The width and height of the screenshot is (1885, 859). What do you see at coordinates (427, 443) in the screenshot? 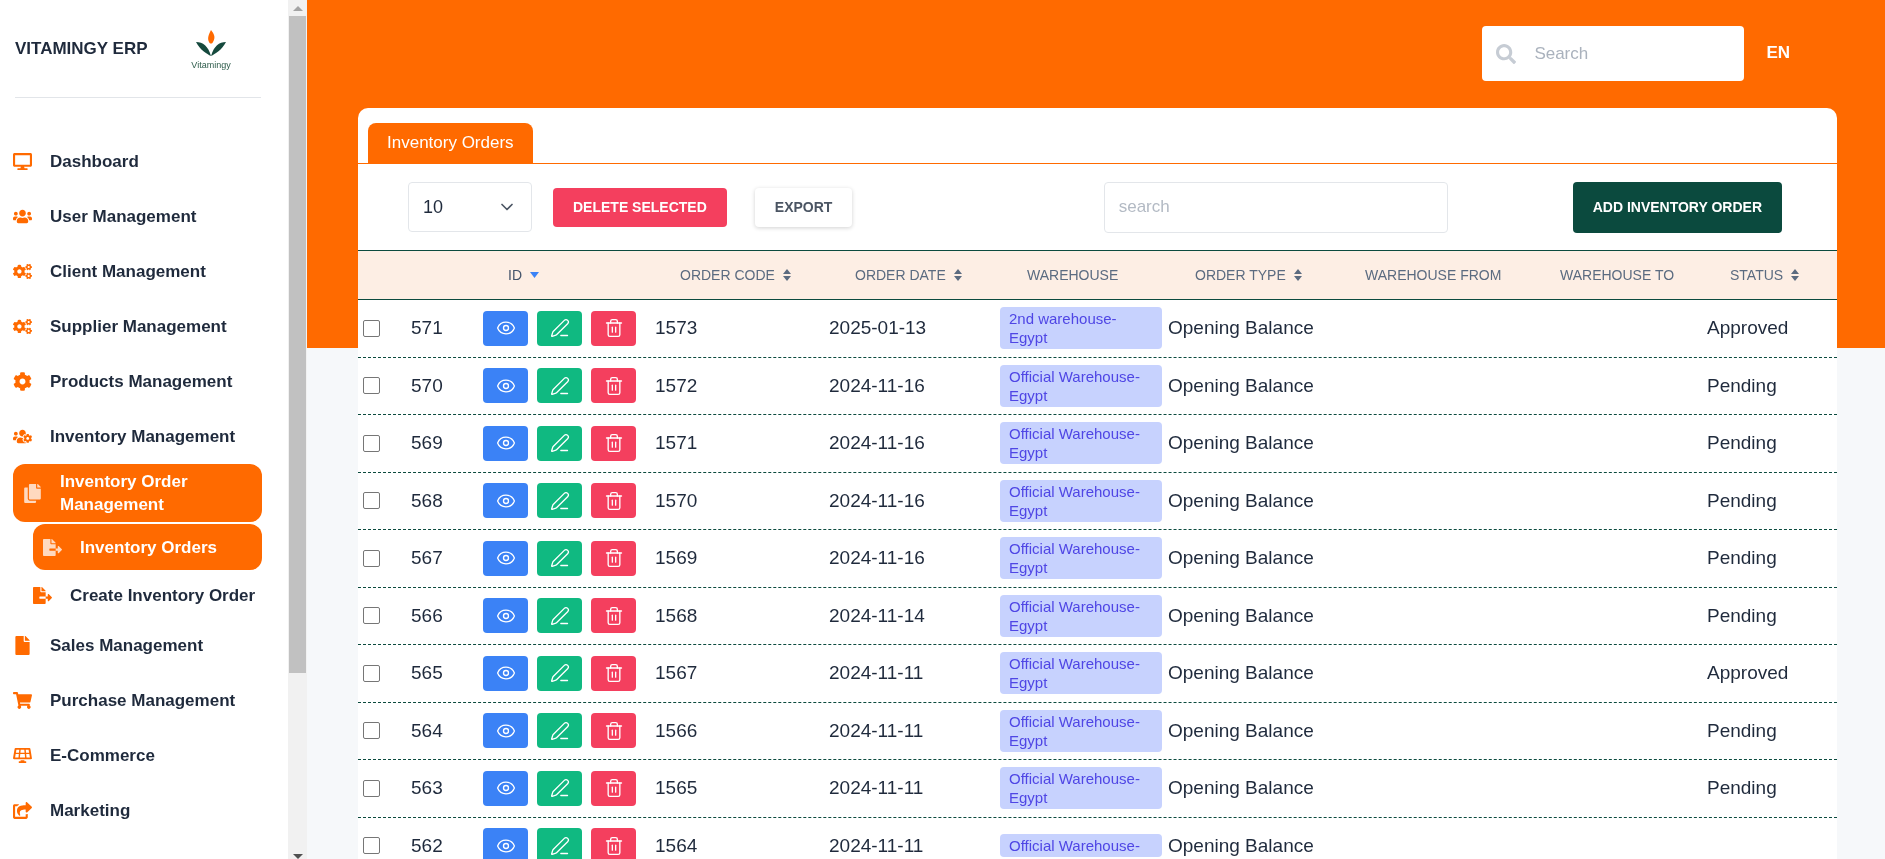
I see `table-cell-text: 569` at bounding box center [427, 443].